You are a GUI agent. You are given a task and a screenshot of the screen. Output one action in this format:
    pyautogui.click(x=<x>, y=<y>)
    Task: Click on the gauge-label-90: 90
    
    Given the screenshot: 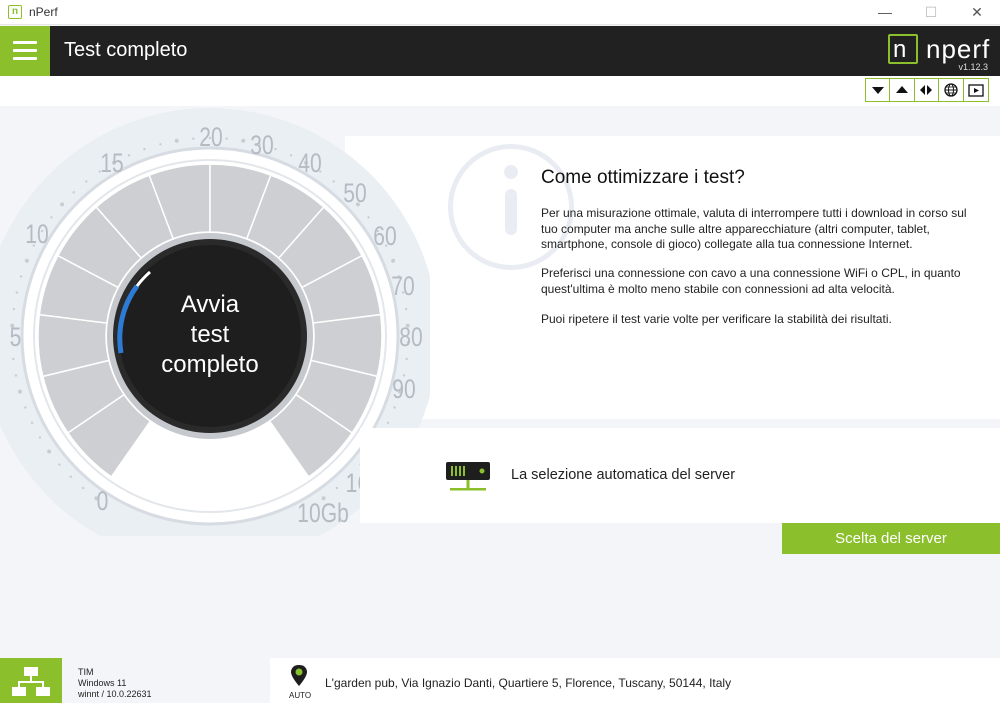 What is the action you would take?
    pyautogui.click(x=404, y=389)
    